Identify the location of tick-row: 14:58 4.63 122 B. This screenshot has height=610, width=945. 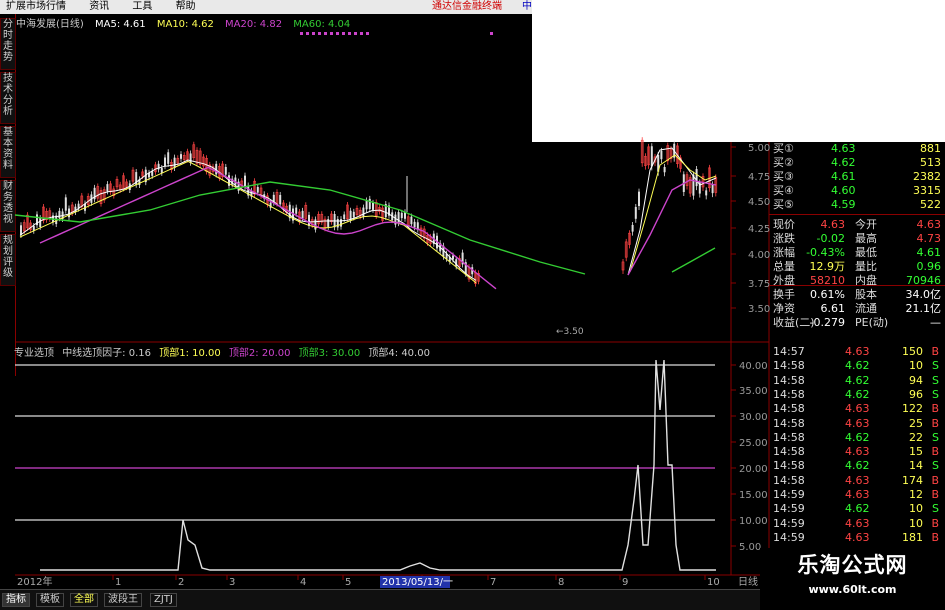
(857, 409).